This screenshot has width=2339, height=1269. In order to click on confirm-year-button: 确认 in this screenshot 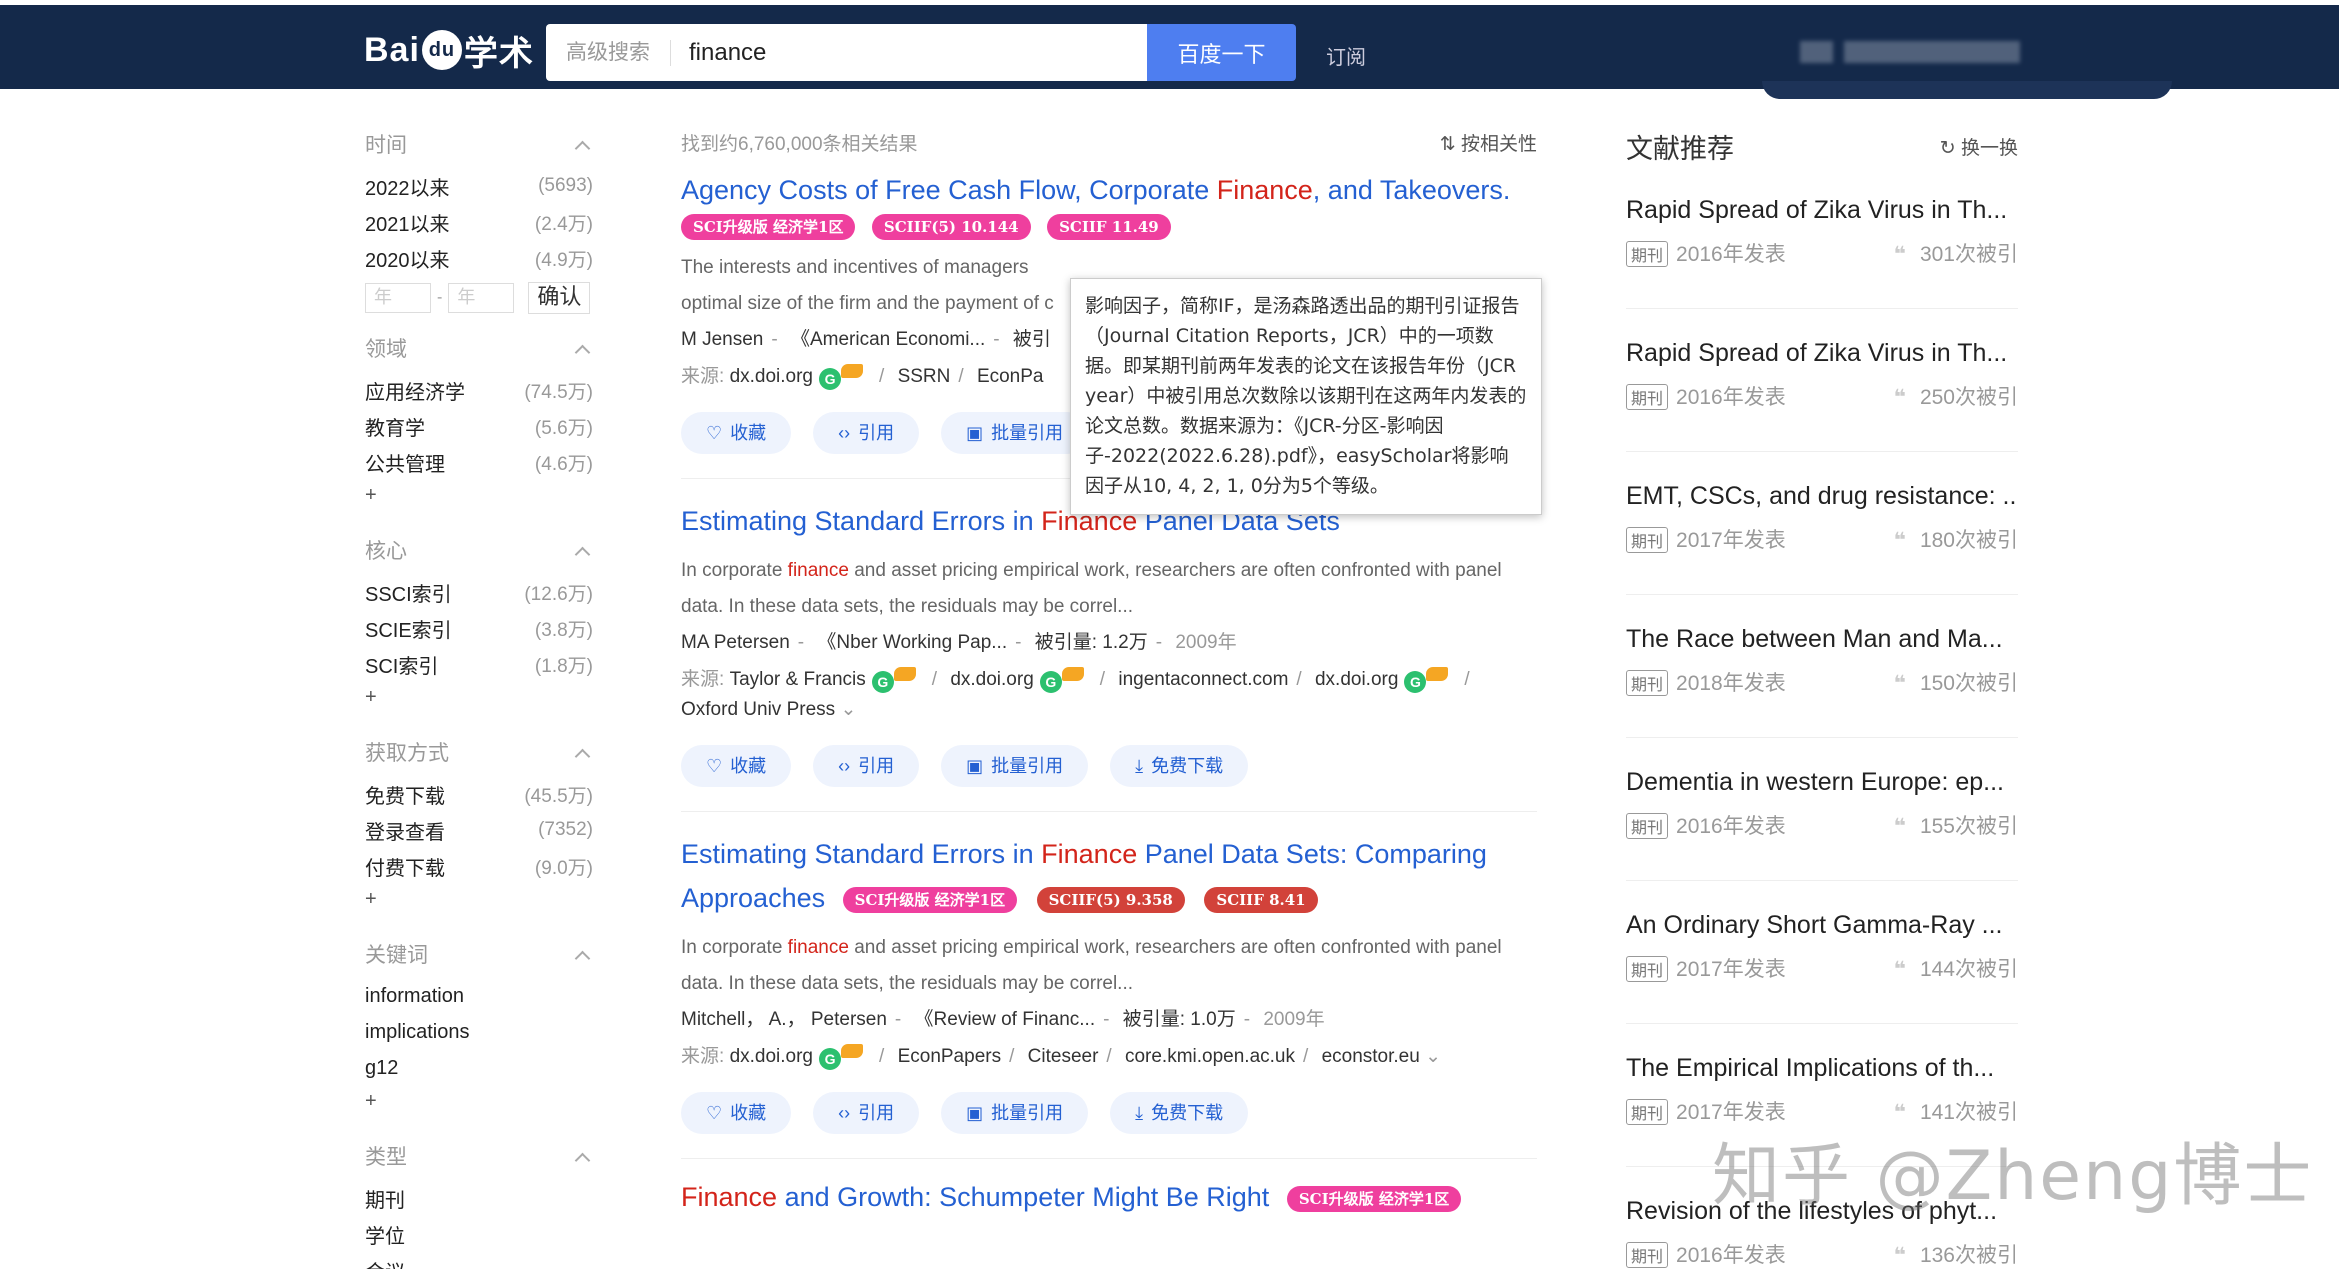, I will do `click(559, 298)`.